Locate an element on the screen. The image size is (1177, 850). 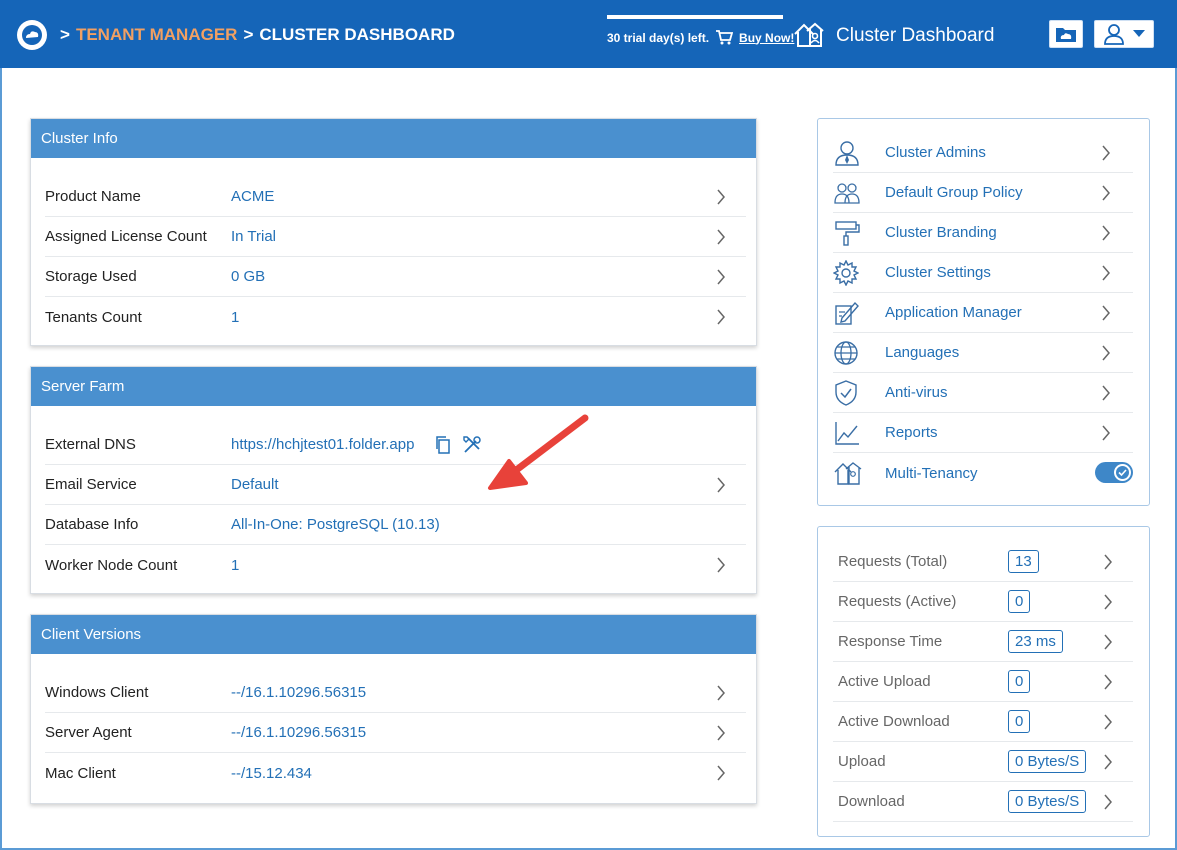
stat-value-badge: 13 is located at coordinates (1023, 561).